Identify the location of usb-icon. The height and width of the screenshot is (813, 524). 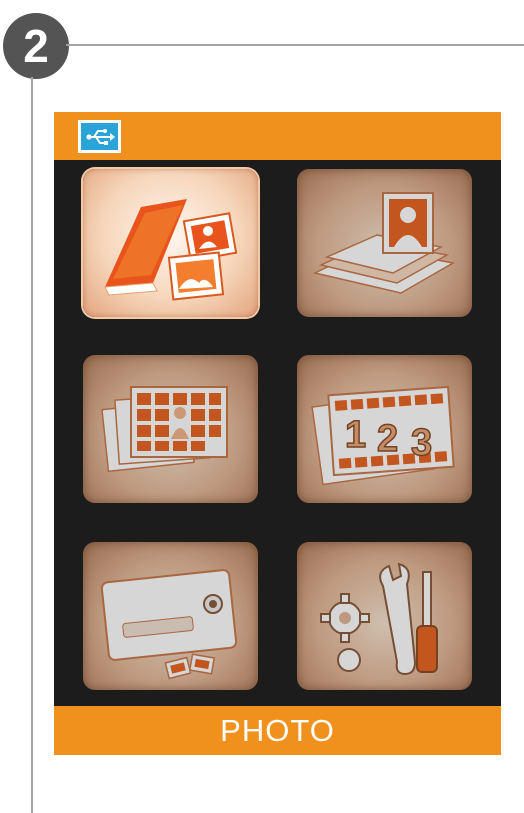
(99, 136).